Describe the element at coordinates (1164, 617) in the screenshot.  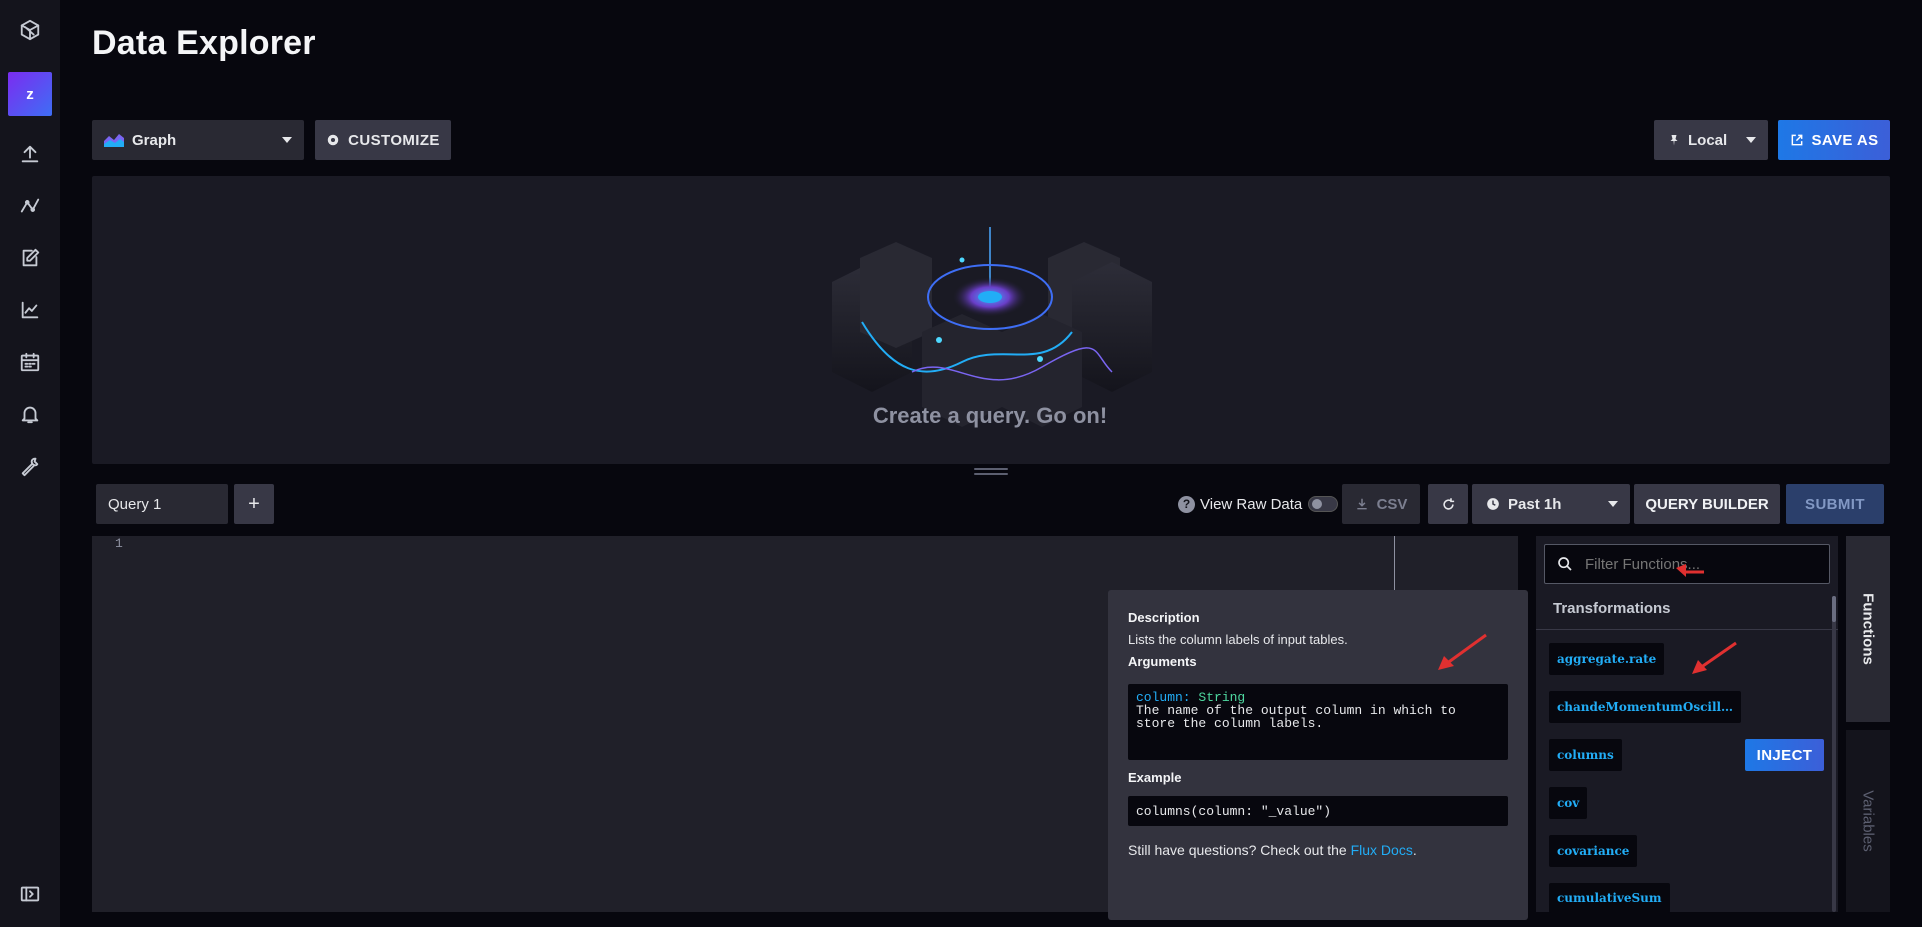
I see `description-heading: Description` at that location.